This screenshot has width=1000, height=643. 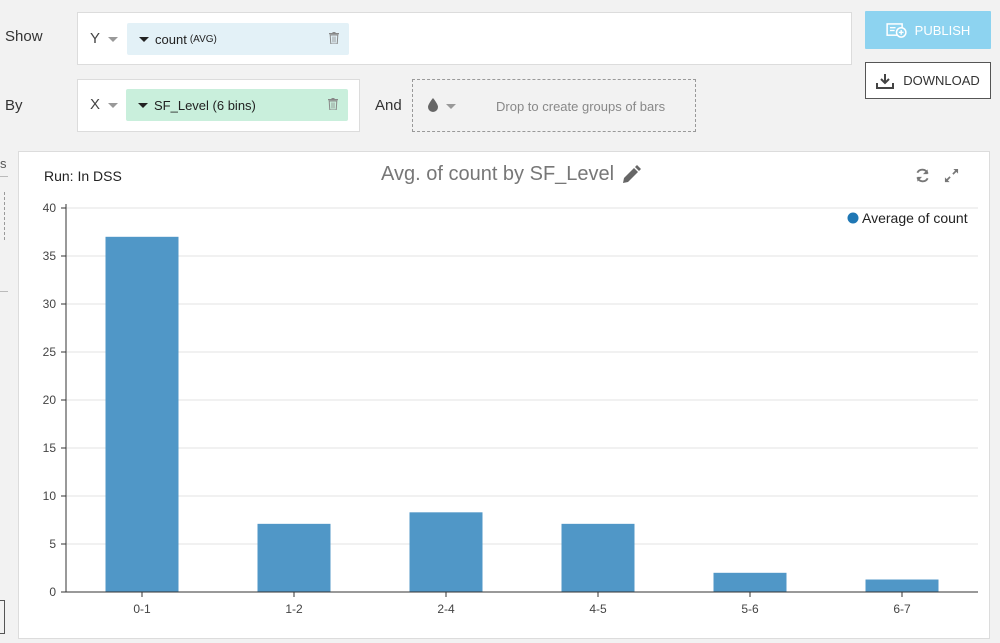 I want to click on y-measure-agg: (AVG), so click(x=203, y=39).